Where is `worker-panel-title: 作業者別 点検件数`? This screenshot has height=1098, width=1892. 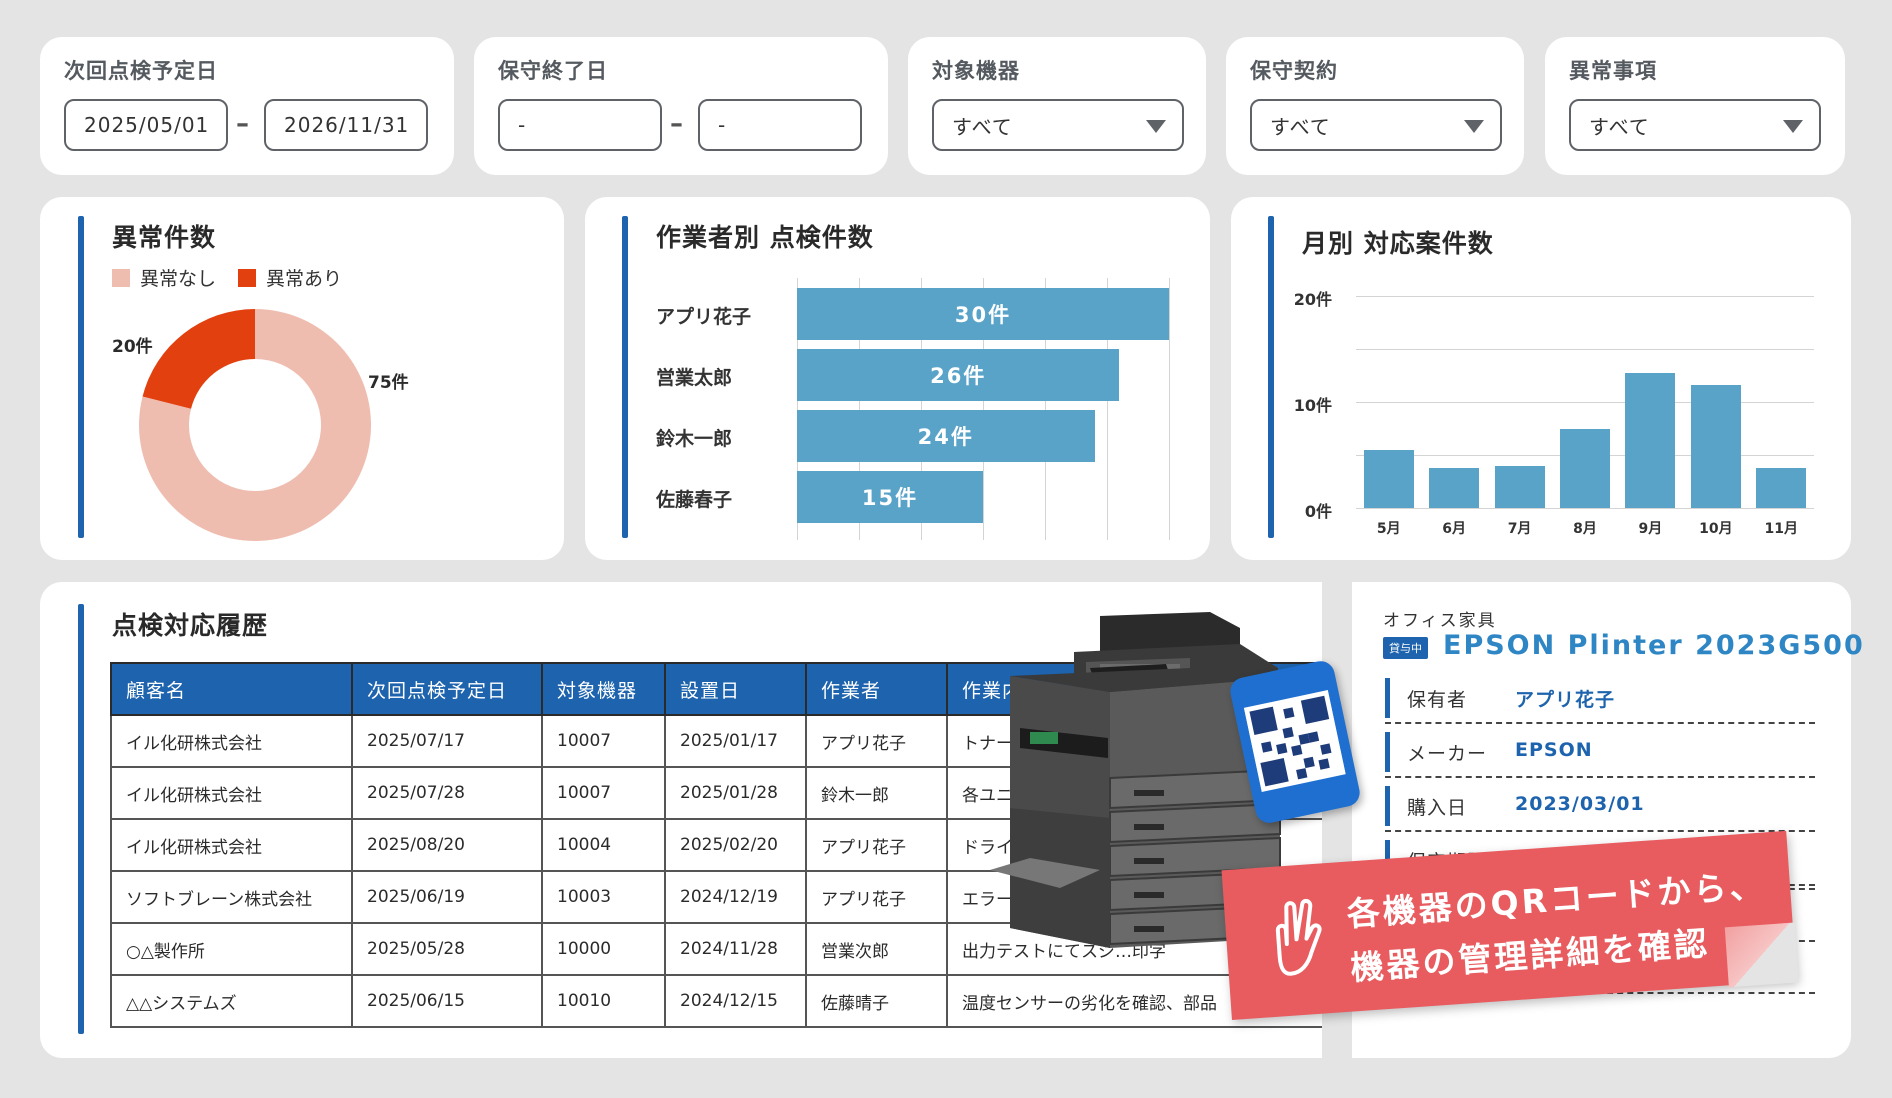 worker-panel-title: 作業者別 点検件数 is located at coordinates (765, 237).